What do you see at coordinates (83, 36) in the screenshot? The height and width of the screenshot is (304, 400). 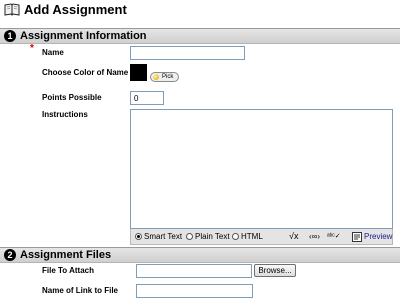 I see `section-title: Assignment Information` at bounding box center [83, 36].